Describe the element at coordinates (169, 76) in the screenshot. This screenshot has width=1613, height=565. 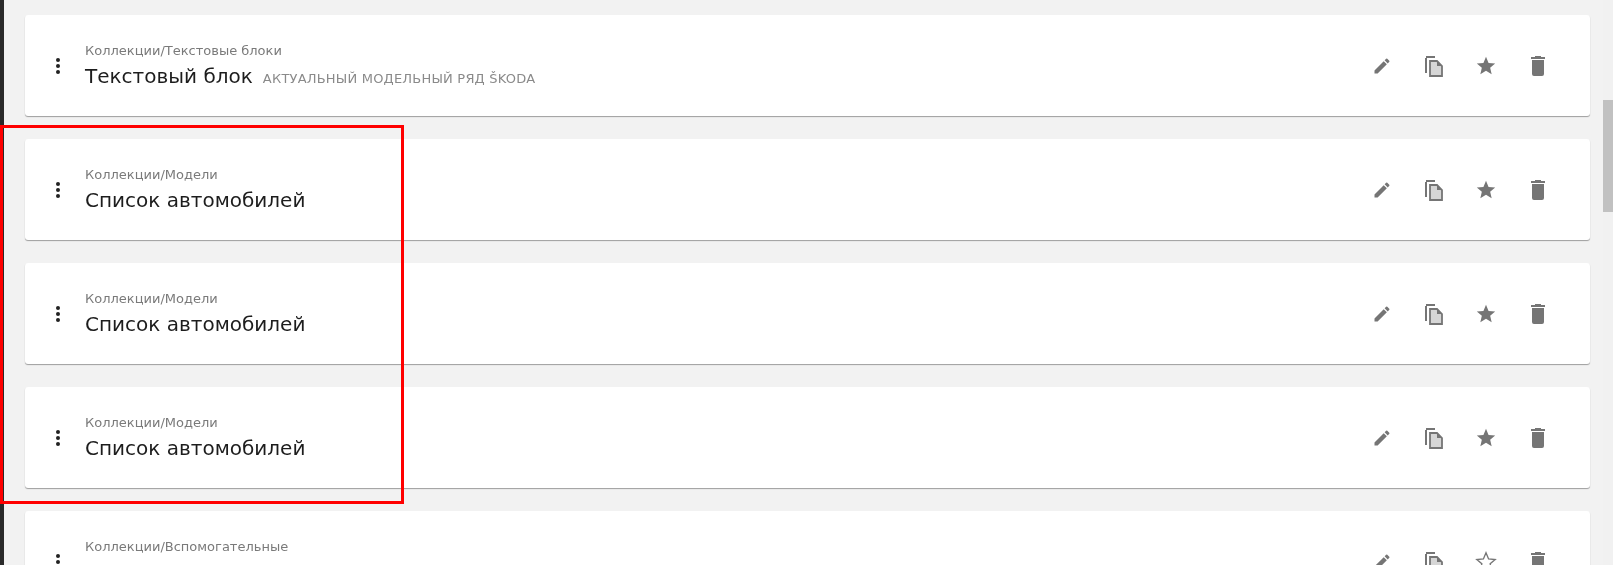
I see `item-title: Текстовый блок` at that location.